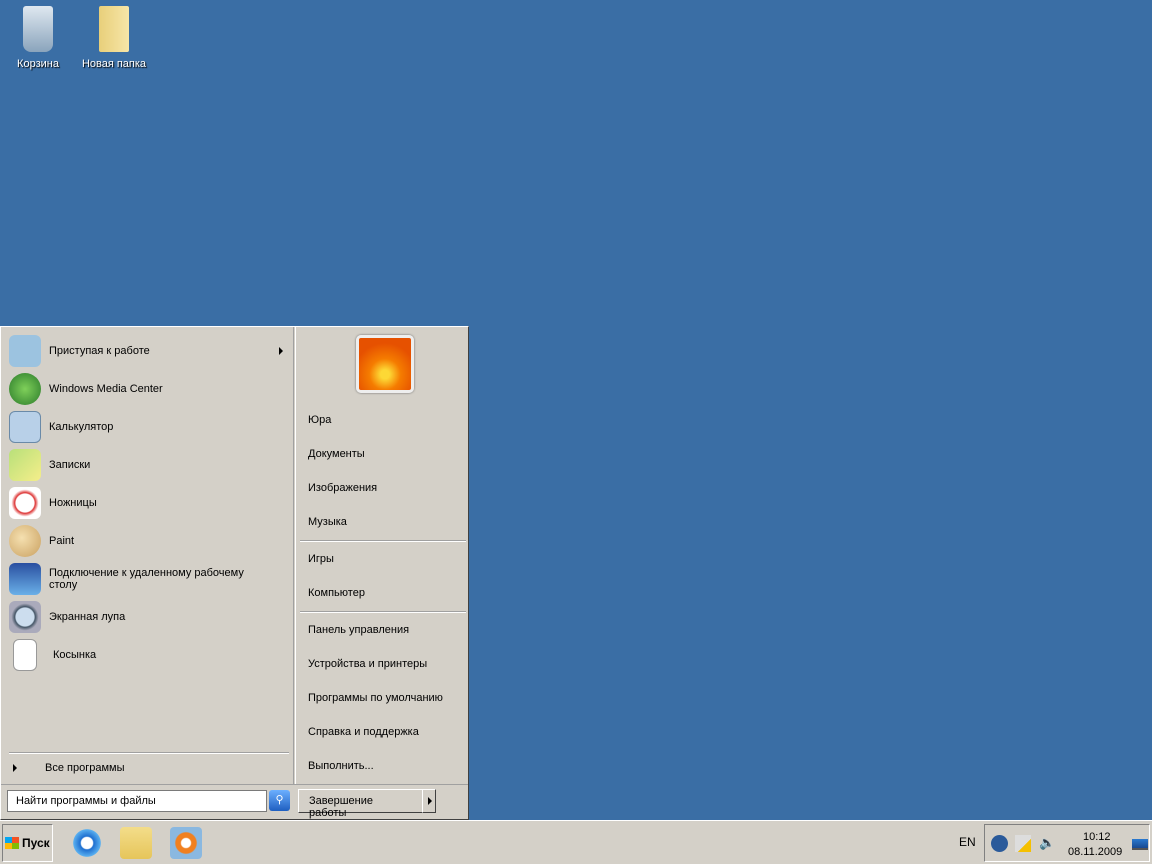 This screenshot has width=1152, height=864. I want to click on windows-logo-icon, so click(12, 843).